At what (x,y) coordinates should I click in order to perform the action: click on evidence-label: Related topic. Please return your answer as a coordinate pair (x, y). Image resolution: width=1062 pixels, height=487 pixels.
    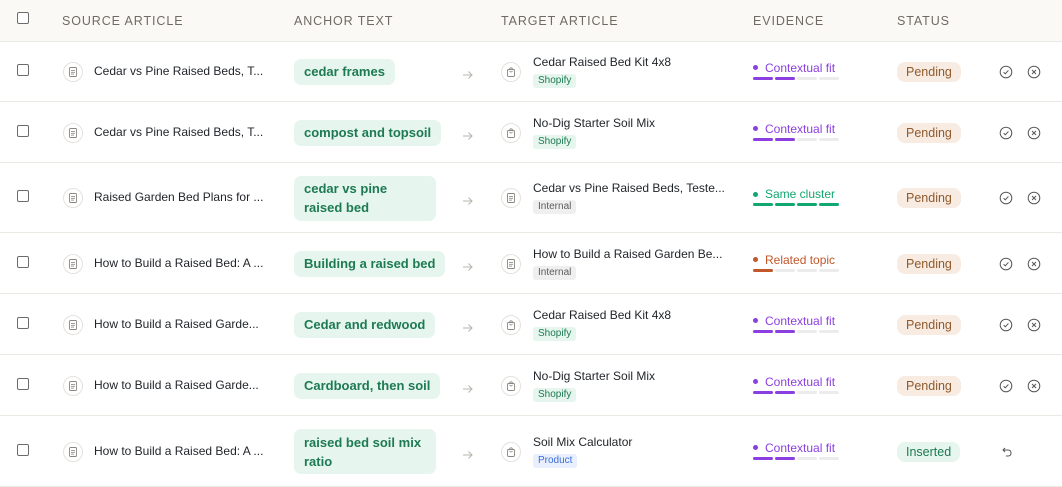
    Looking at the image, I should click on (794, 260).